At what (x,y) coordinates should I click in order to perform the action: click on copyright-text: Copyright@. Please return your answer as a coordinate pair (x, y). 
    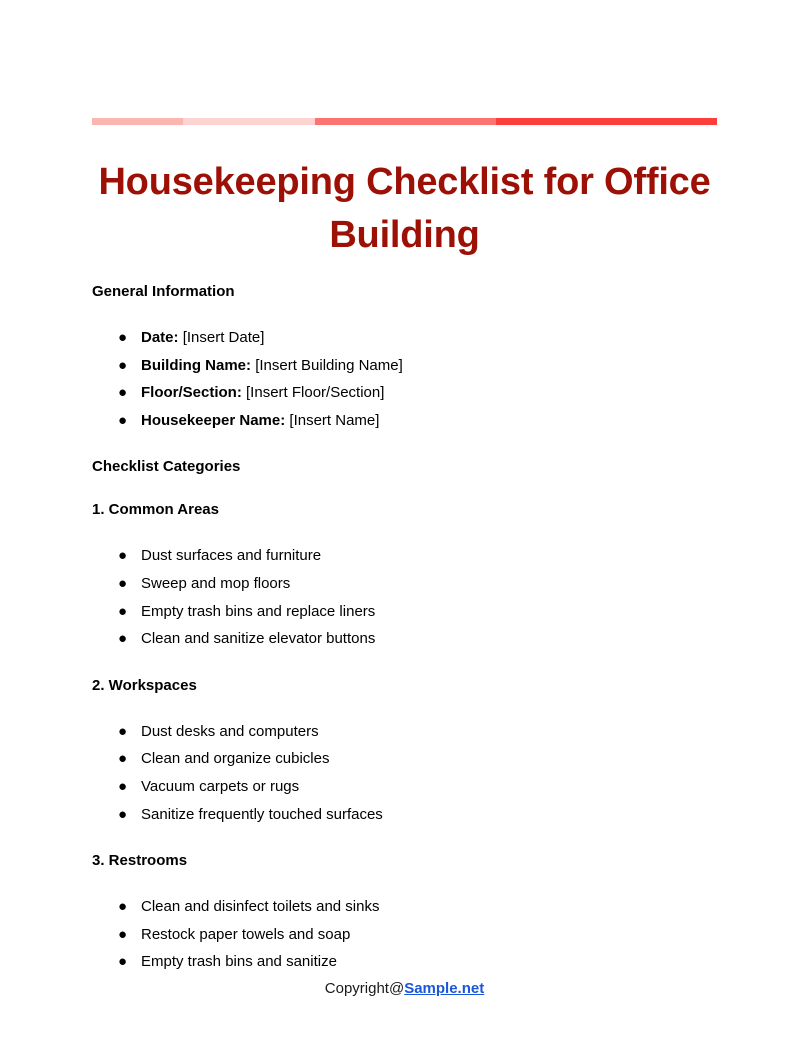
    Looking at the image, I should click on (364, 988).